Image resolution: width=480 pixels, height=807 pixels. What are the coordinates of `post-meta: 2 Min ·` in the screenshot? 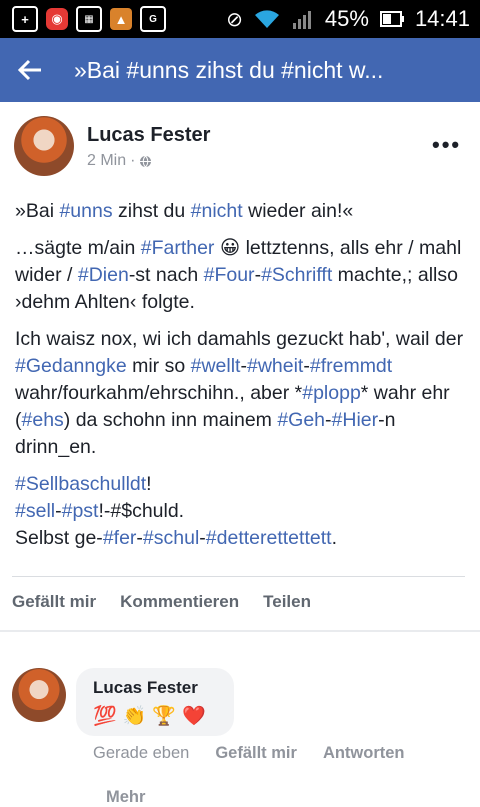 It's located at (119, 161).